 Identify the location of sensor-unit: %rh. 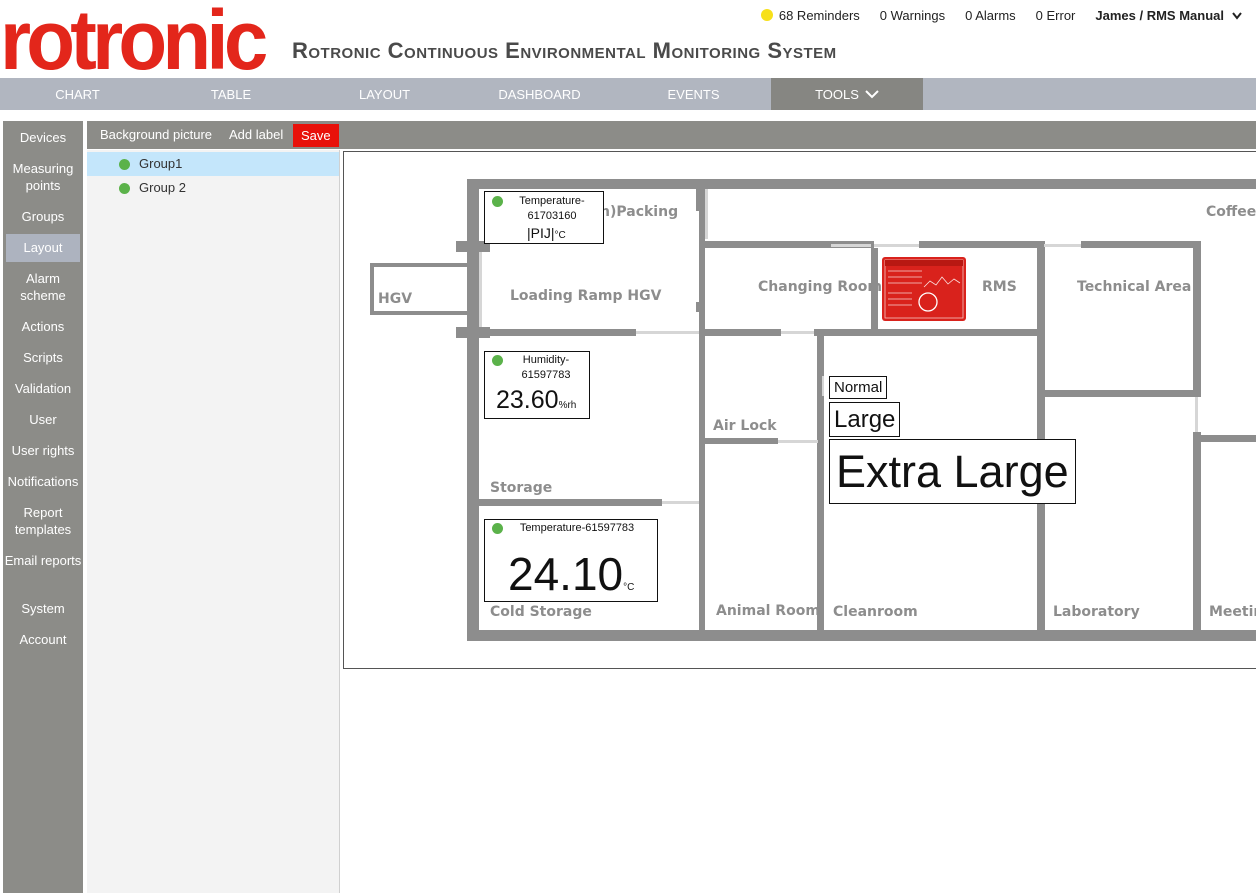
(567, 405).